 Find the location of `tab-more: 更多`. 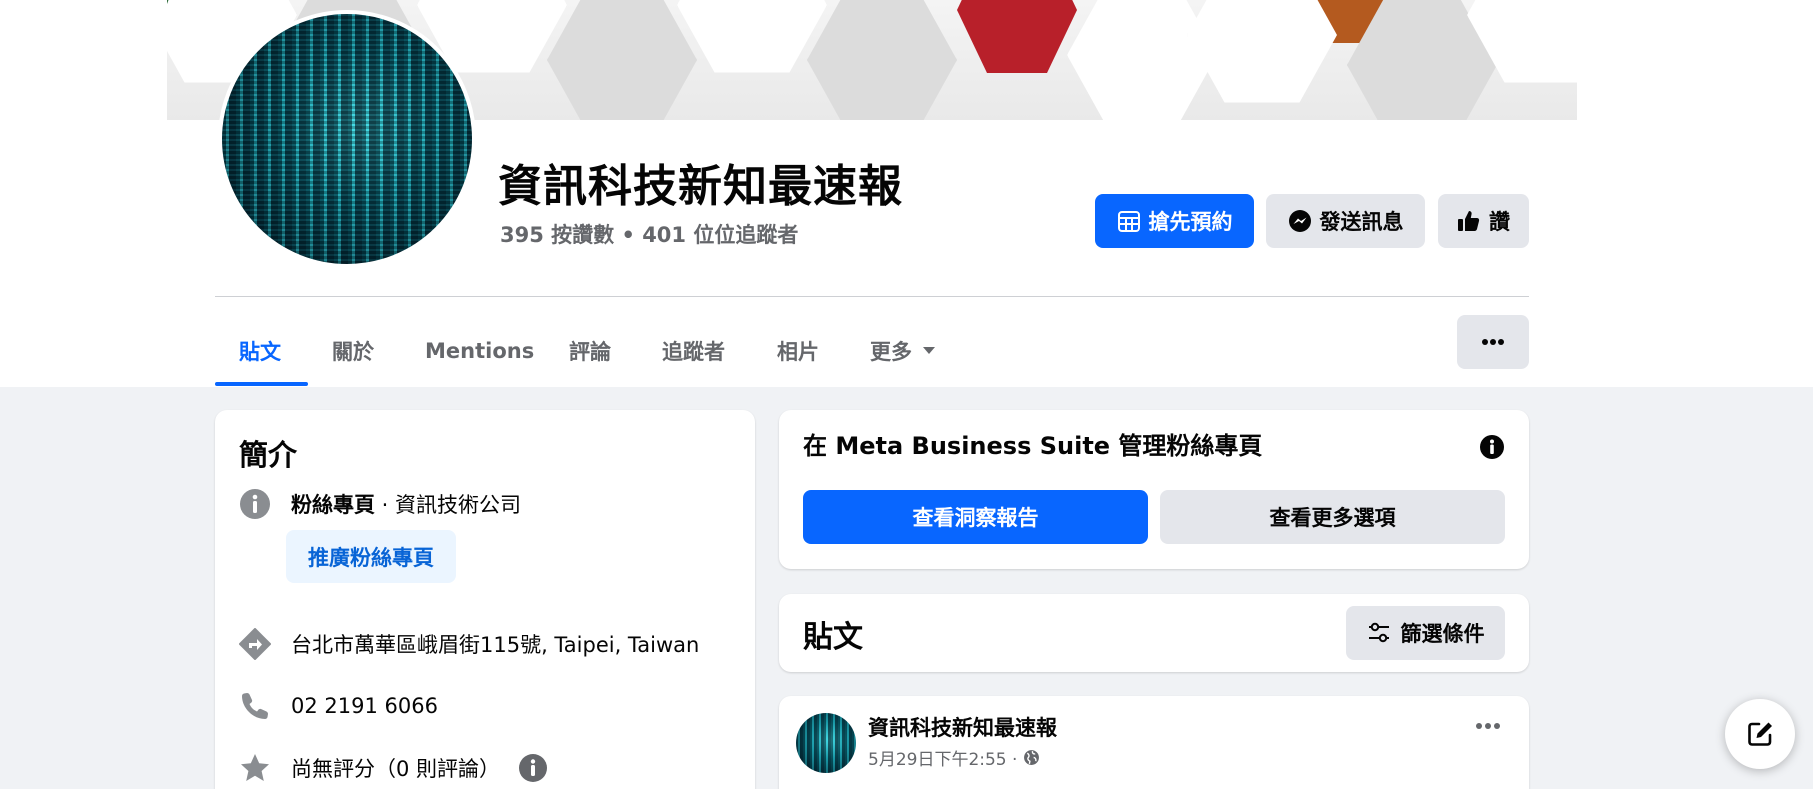

tab-more: 更多 is located at coordinates (903, 351).